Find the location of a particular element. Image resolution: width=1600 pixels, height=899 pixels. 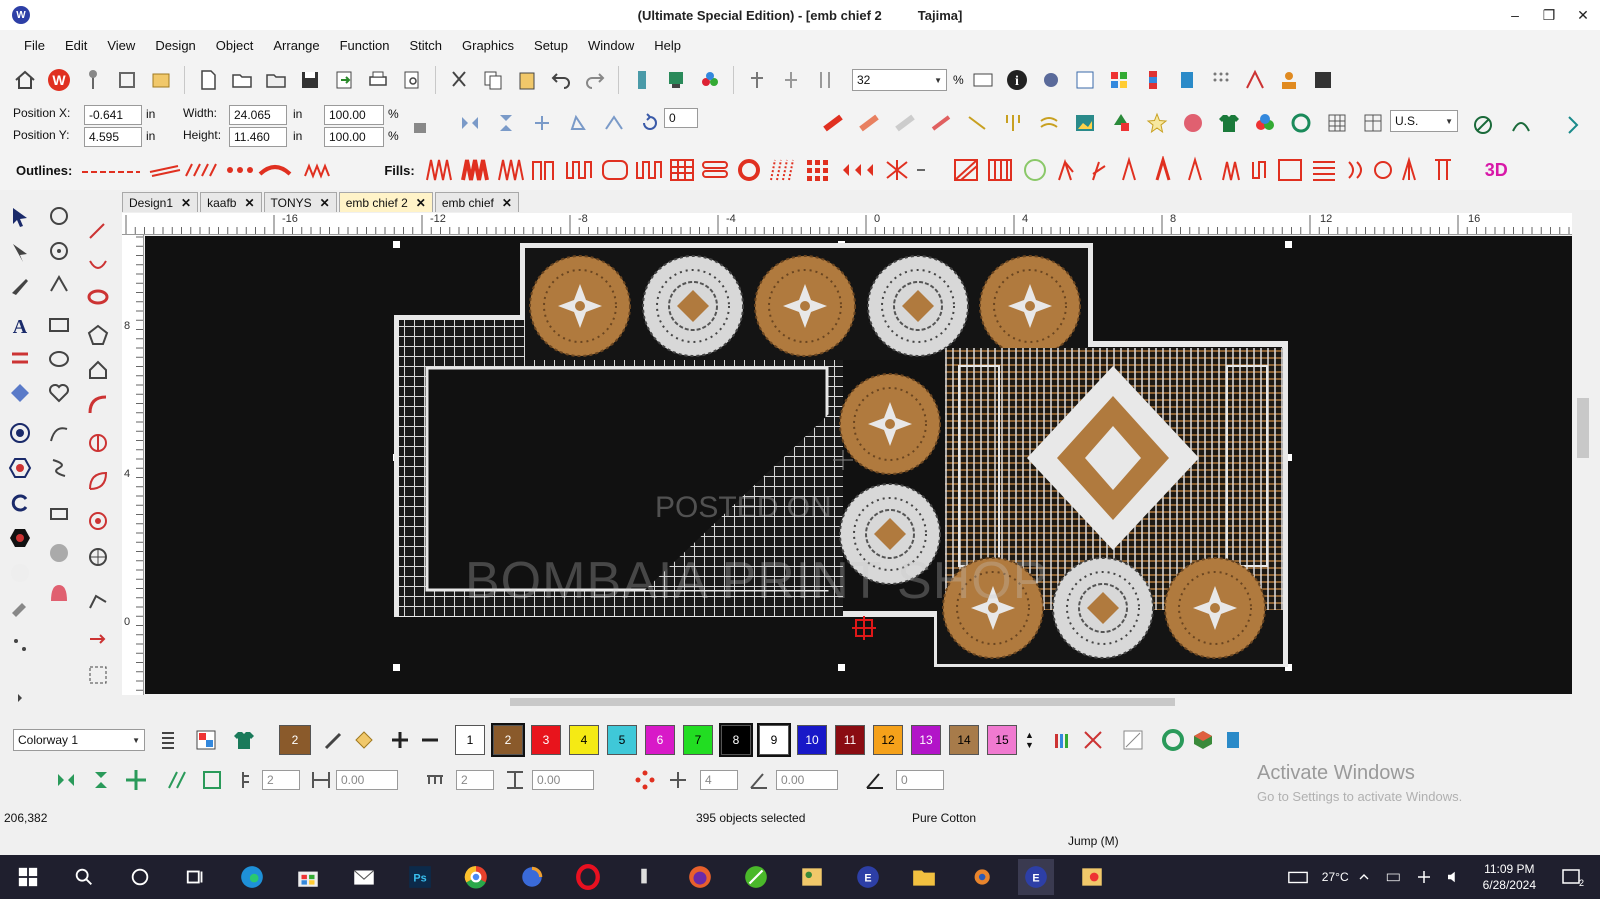

rotate-angle-icon is located at coordinates (875, 780).